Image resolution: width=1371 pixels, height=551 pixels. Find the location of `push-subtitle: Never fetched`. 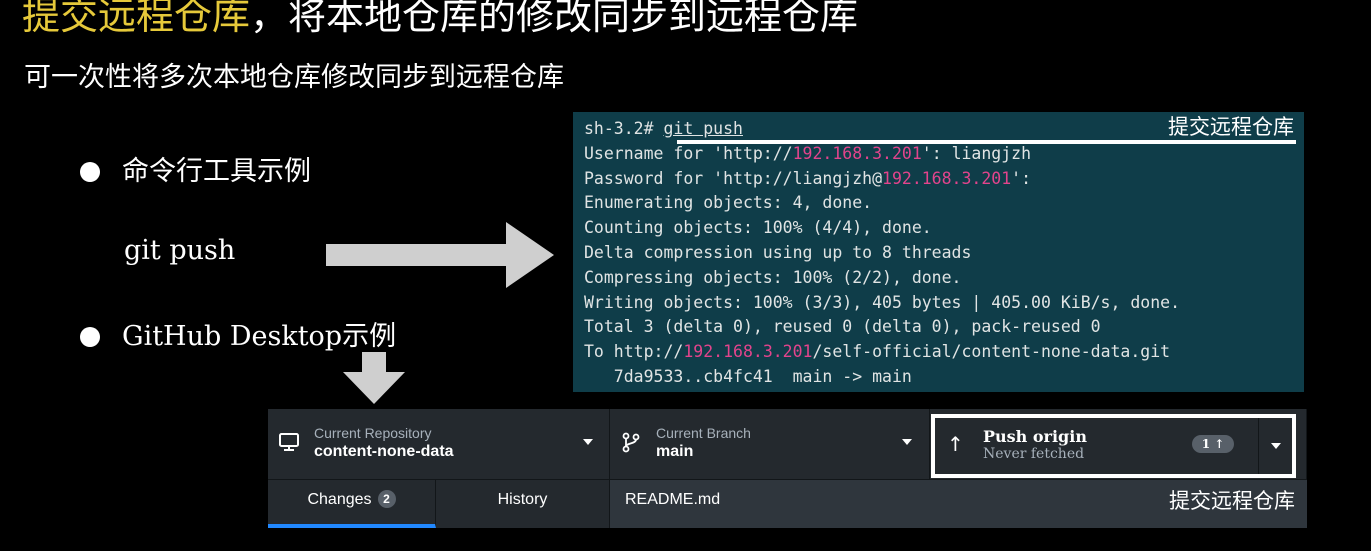

push-subtitle: Never fetched is located at coordinates (1034, 454).